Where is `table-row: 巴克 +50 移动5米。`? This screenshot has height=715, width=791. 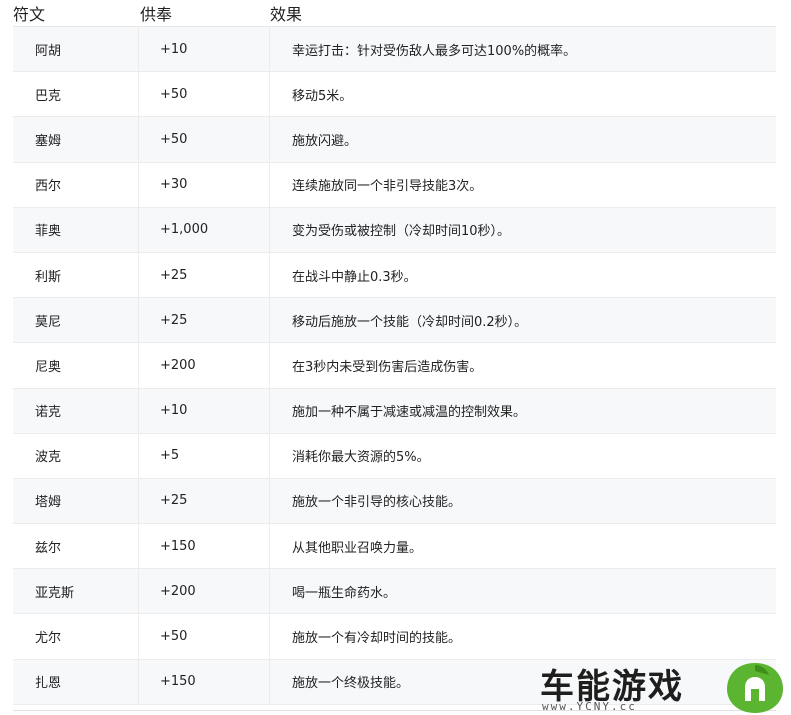
table-row: 巴克 +50 移动5米。 is located at coordinates (394, 95).